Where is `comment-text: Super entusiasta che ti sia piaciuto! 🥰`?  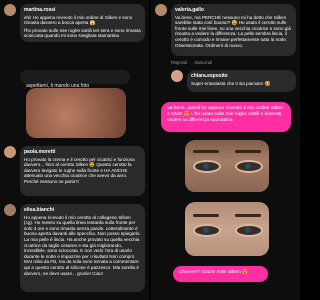
comment-text: Super entusiasta che ti sia piaciuto! 🥰 is located at coordinates (231, 83).